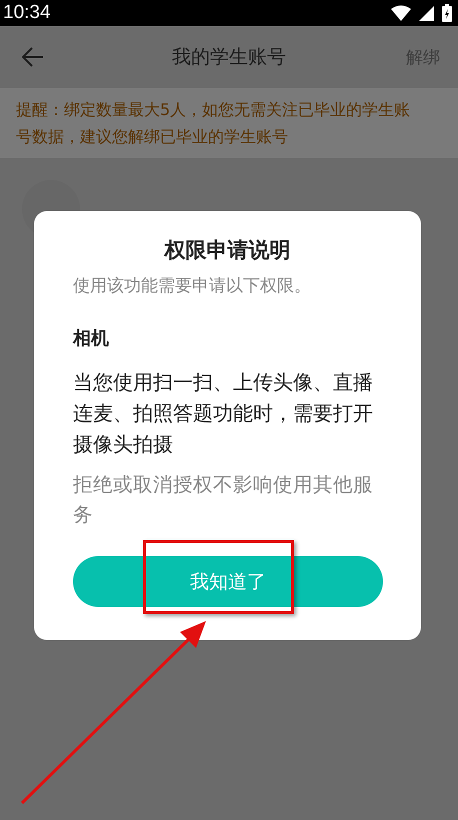  I want to click on status-time: 10:34, so click(27, 13).